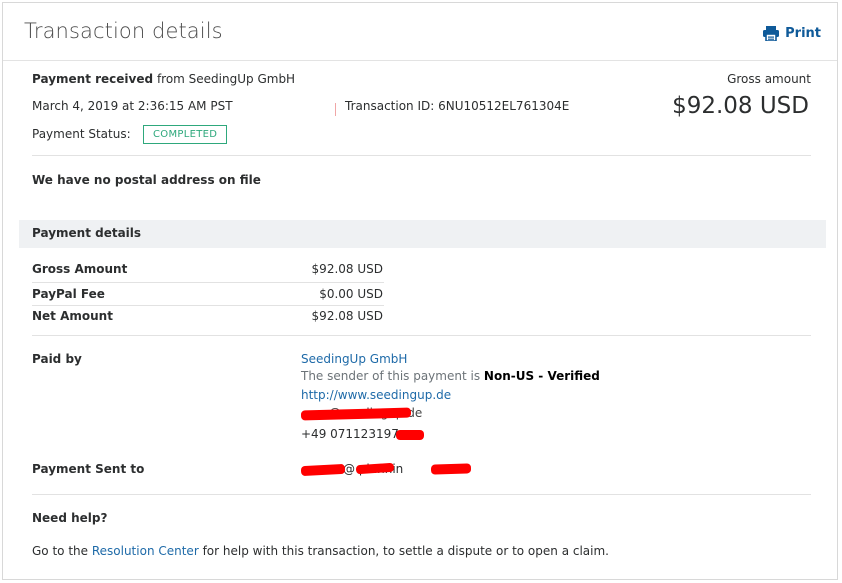  Describe the element at coordinates (351, 294) in the screenshot. I see `paypal-fee-row-value: $0.00 USD` at that location.